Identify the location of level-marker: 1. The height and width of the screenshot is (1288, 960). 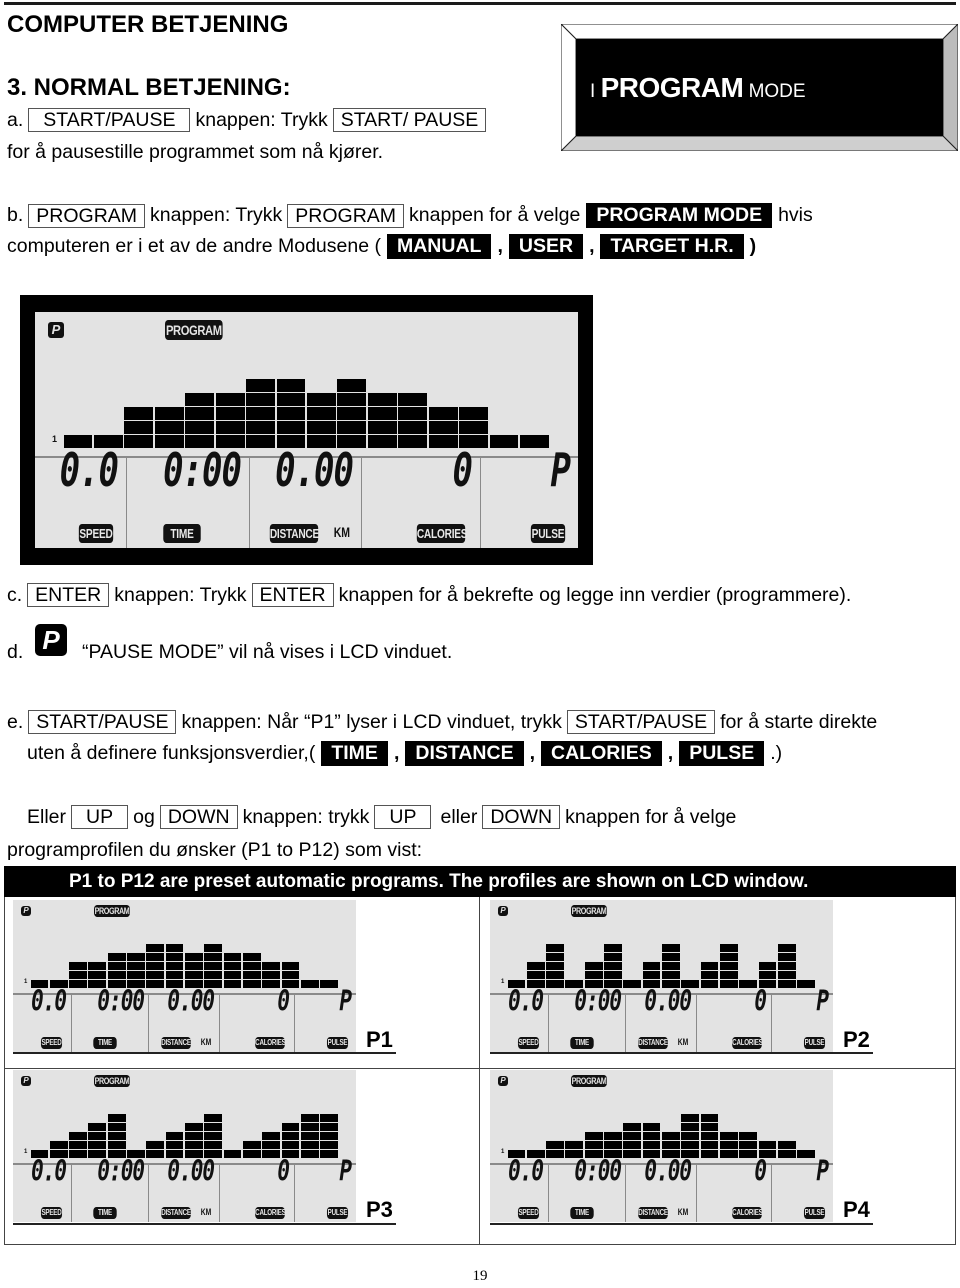
(26, 1152).